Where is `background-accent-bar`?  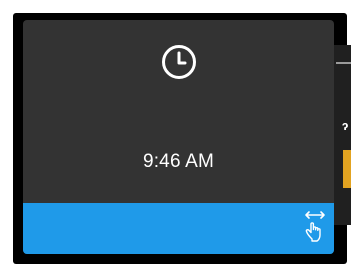
background-accent-bar is located at coordinates (347, 169).